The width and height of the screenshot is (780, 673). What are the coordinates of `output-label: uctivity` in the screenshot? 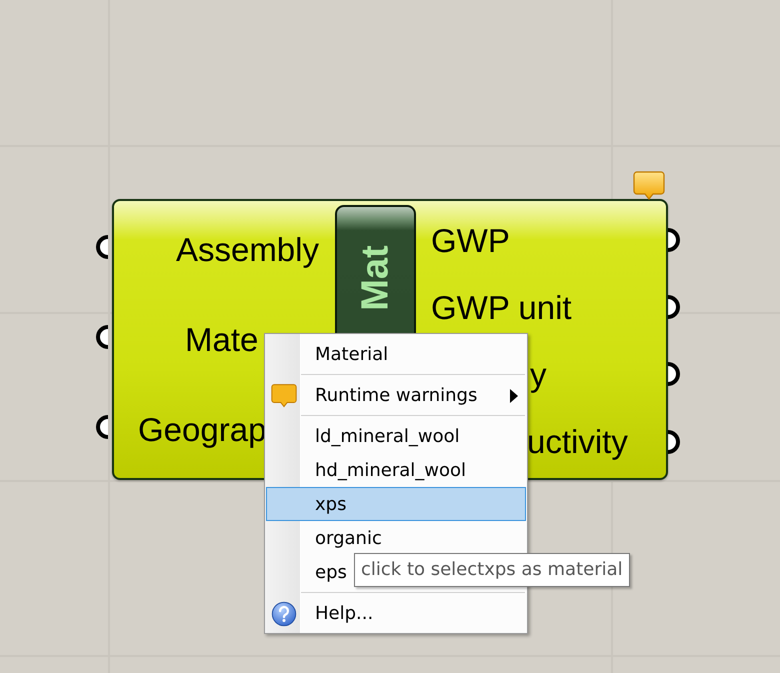 It's located at (578, 442).